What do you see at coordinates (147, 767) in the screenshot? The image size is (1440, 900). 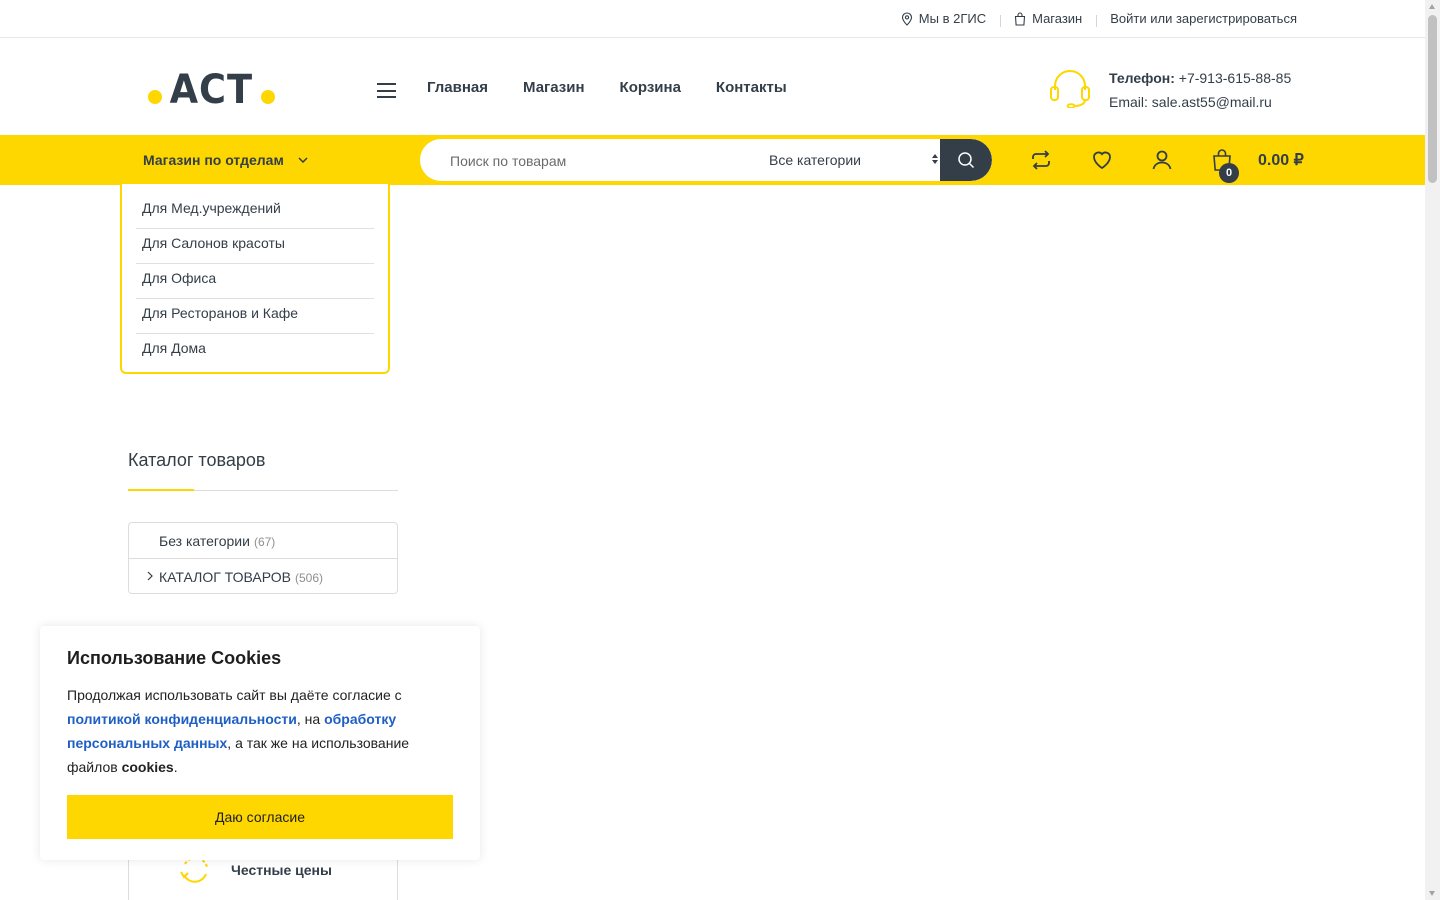 I see `cookies-word: cookies` at bounding box center [147, 767].